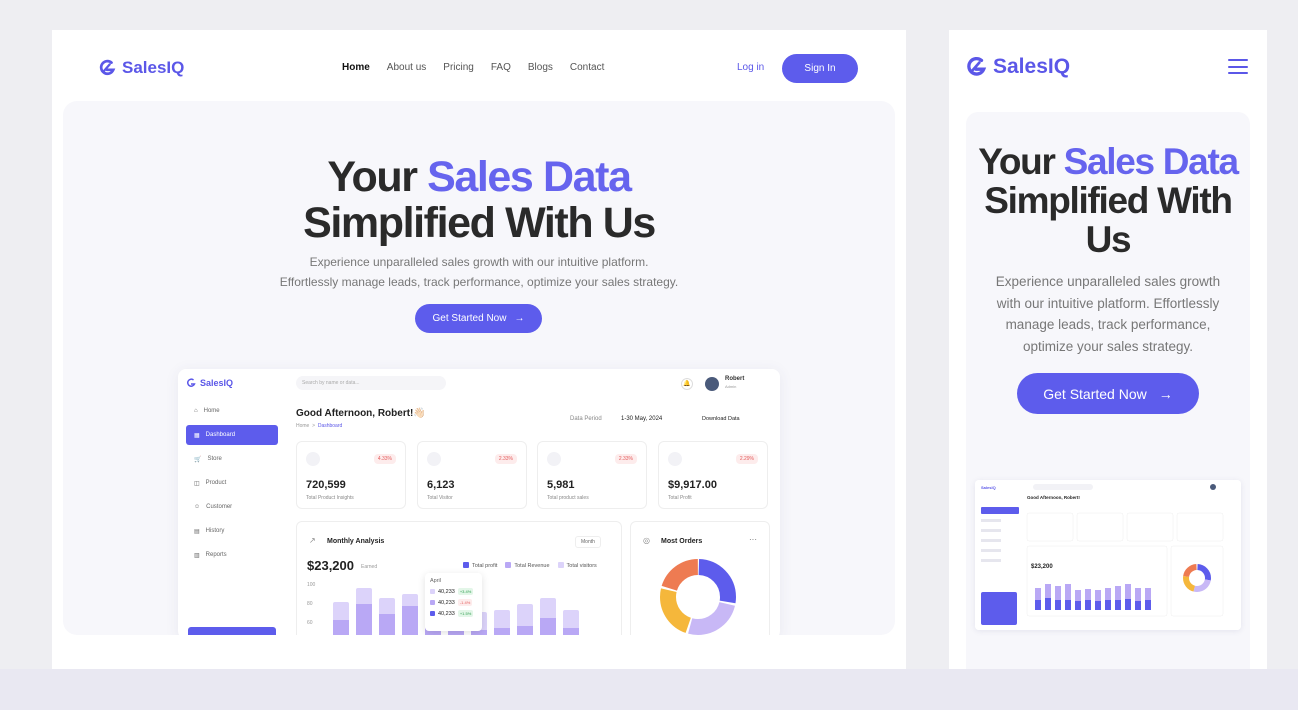 The height and width of the screenshot is (710, 1298). I want to click on download-data-button: Download Data, so click(721, 419).